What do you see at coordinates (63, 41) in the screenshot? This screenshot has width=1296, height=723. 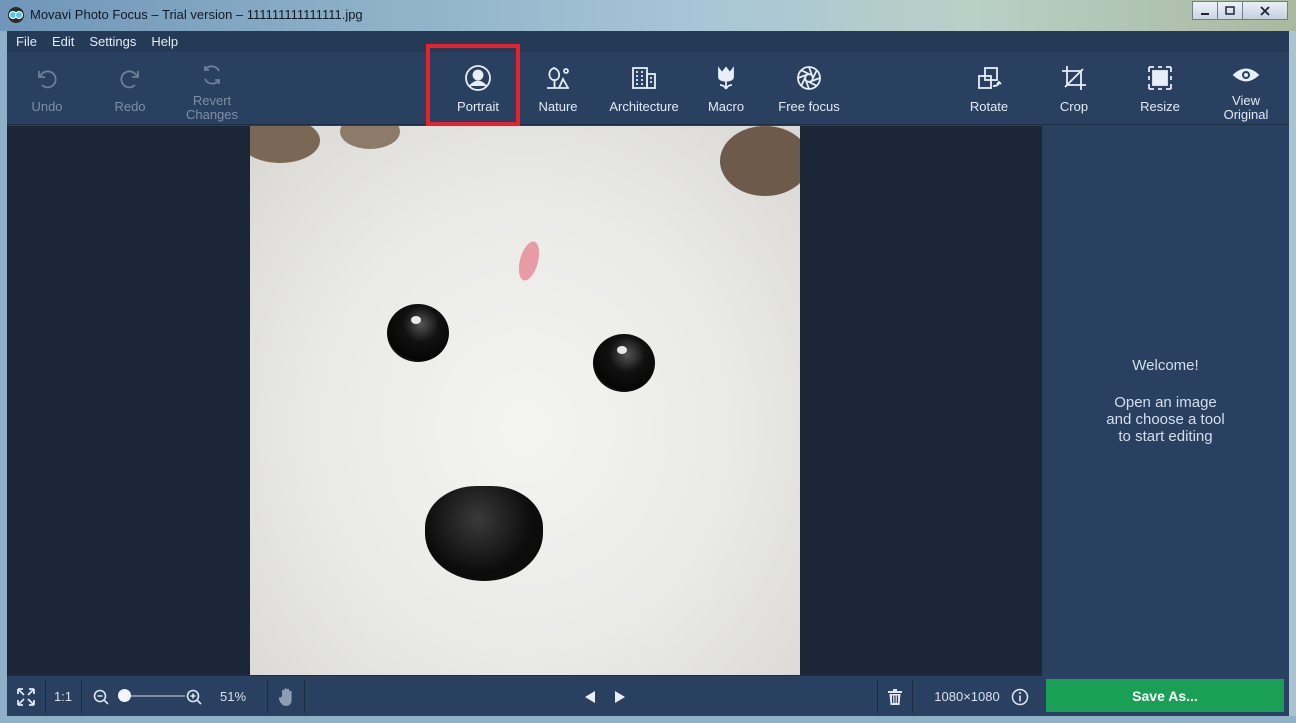 I see `menu-edit: Edit` at bounding box center [63, 41].